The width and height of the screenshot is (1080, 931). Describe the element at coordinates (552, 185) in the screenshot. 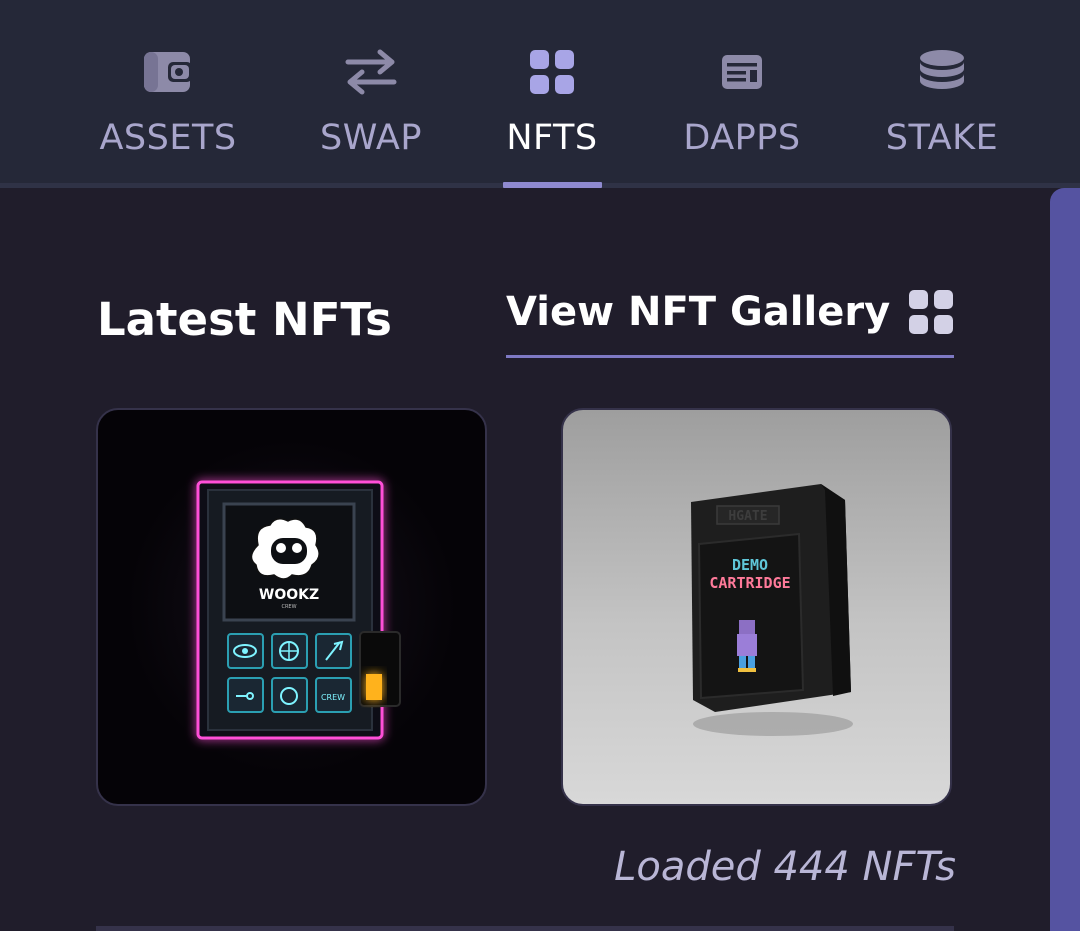

I see `active-tab-indicator` at that location.